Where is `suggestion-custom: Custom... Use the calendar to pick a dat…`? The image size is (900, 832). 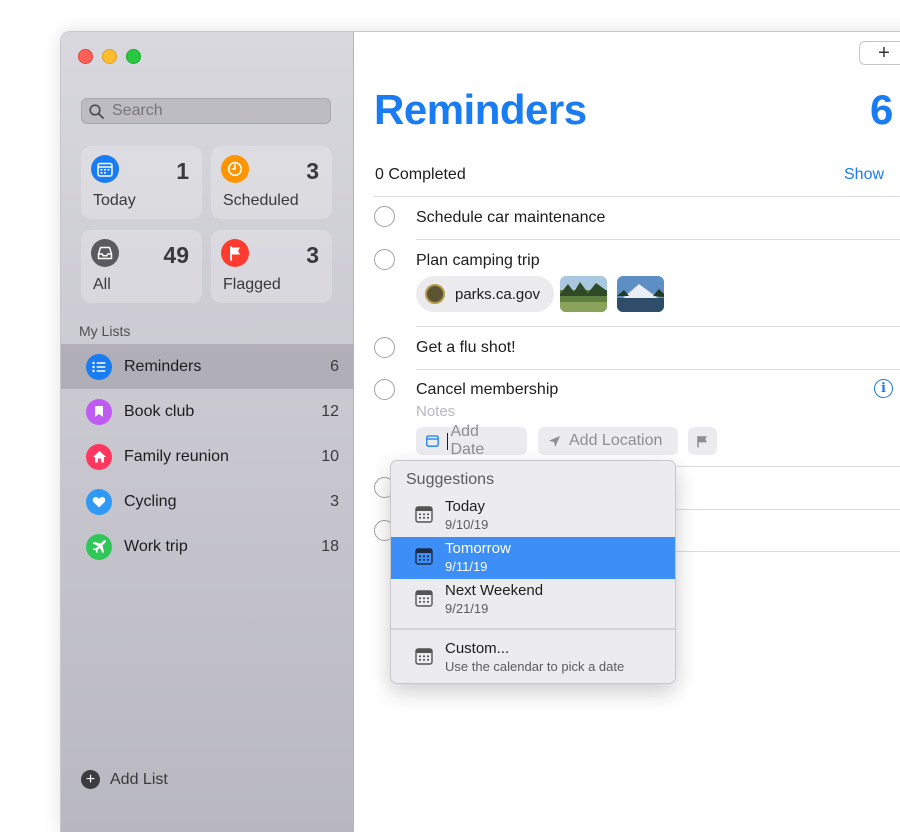 suggestion-custom: Custom... Use the calendar to pick a dat… is located at coordinates (533, 658).